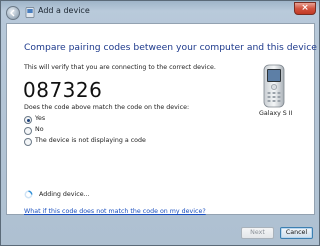  I want to click on radio-yes, so click(28, 120).